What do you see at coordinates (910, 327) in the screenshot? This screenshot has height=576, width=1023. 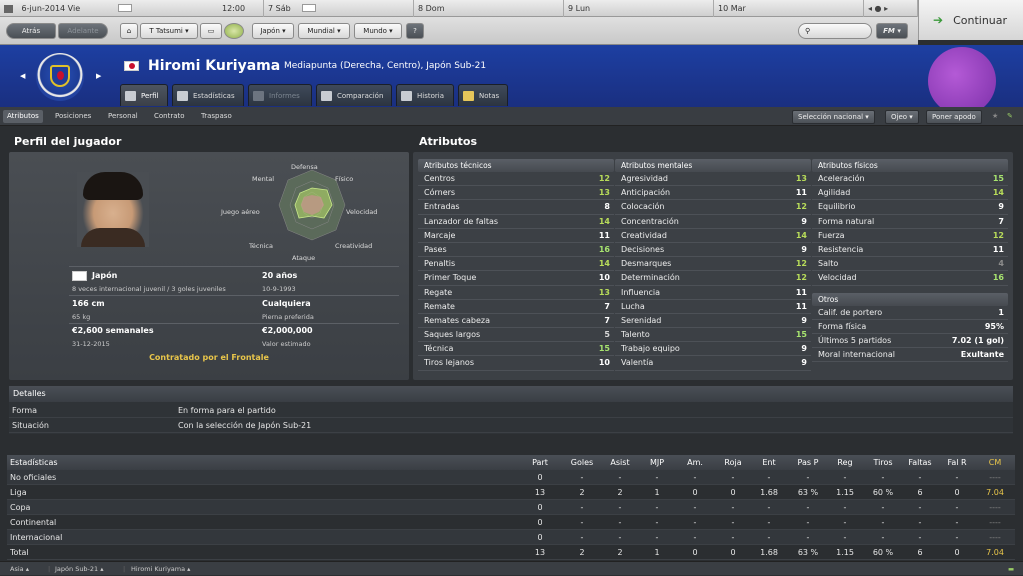 I see `attribute-row: Forma física 95%` at bounding box center [910, 327].